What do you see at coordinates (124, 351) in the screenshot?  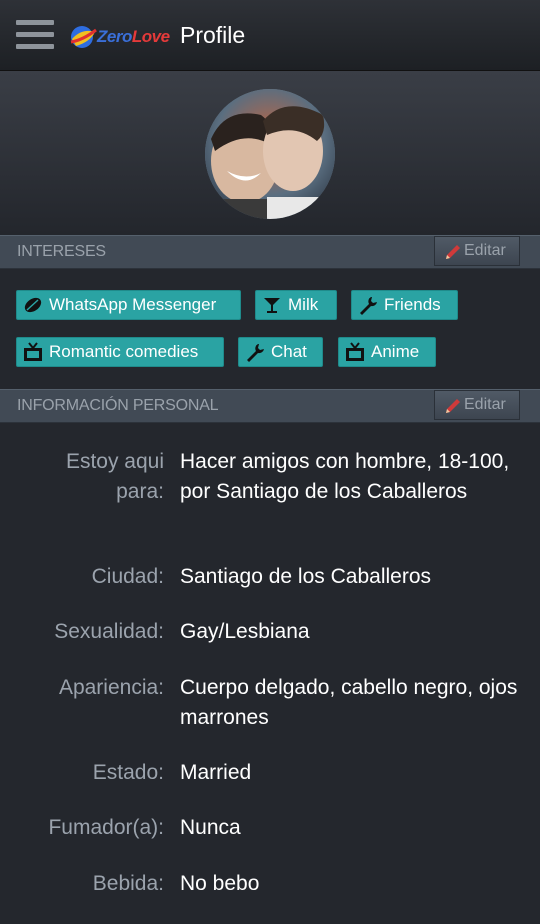 I see `interest-chip-label: Romantic comedies` at bounding box center [124, 351].